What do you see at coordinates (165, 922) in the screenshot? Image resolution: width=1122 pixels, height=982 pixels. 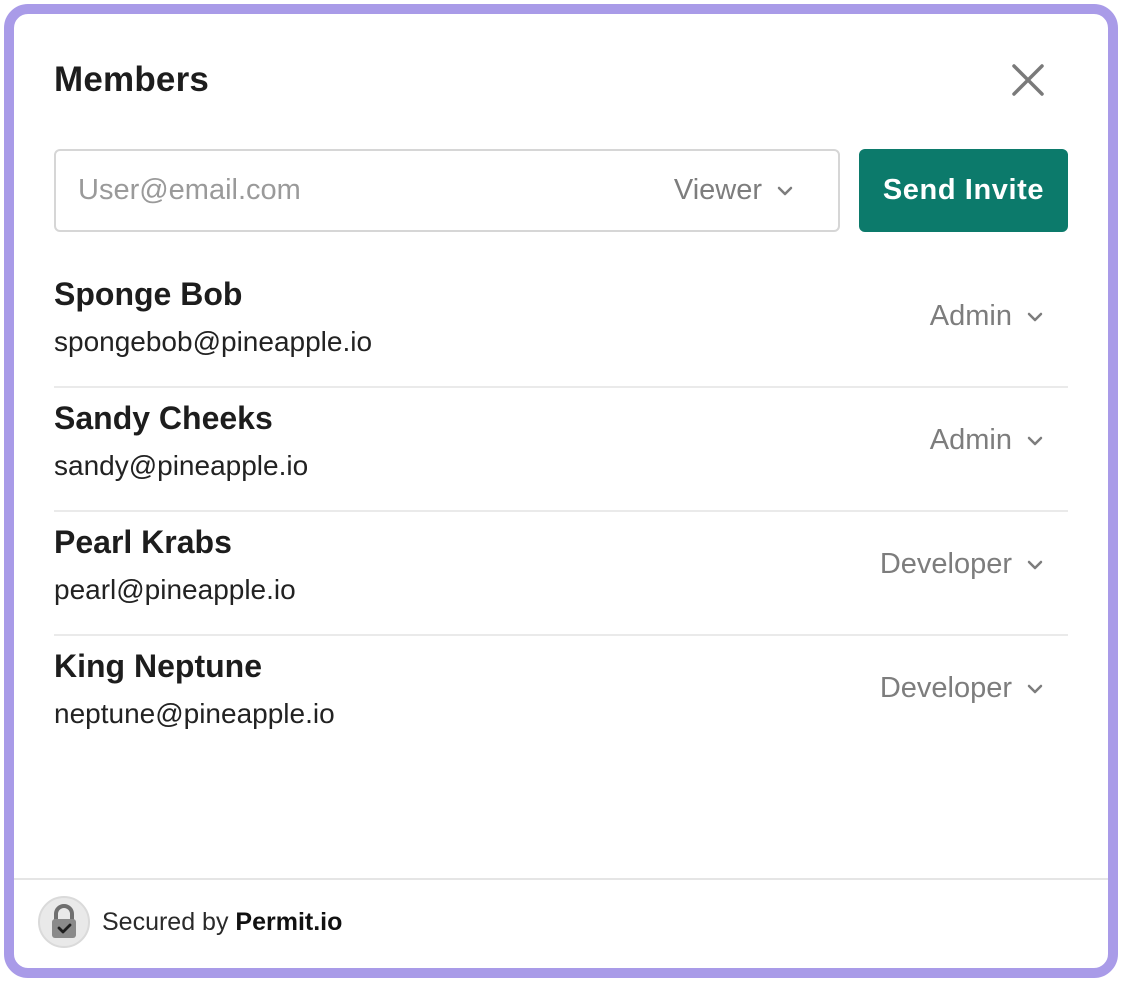 I see `secured-prefix: Secured by` at bounding box center [165, 922].